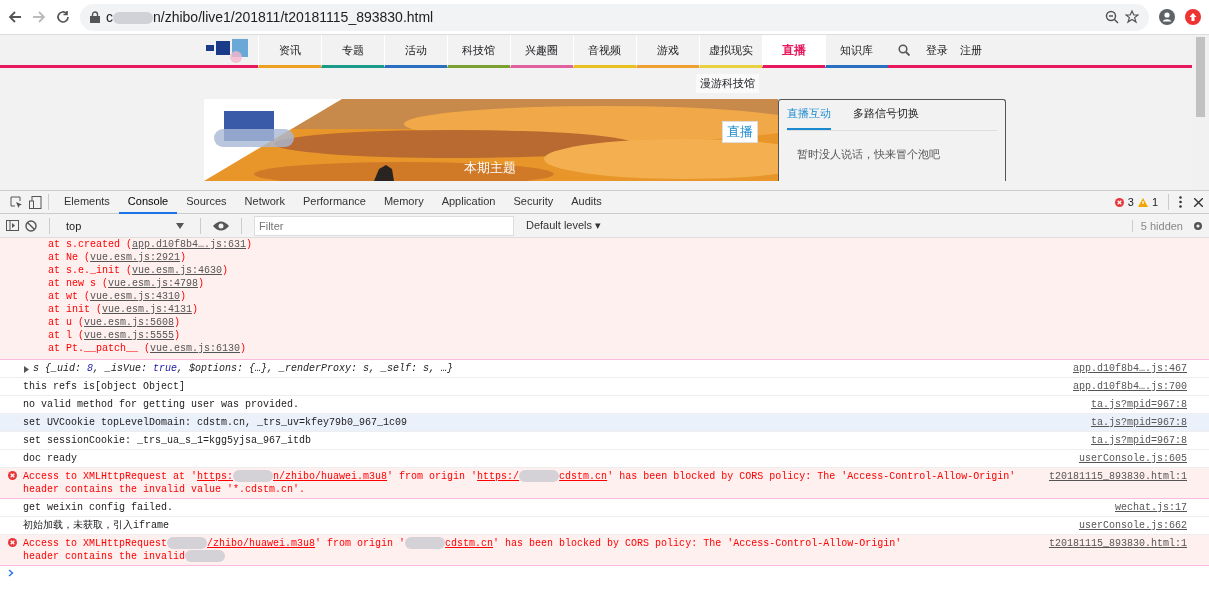 This screenshot has height=594, width=1209. Describe the element at coordinates (162, 404) in the screenshot. I see `message-text: no valid method for getting user was provided.` at that location.